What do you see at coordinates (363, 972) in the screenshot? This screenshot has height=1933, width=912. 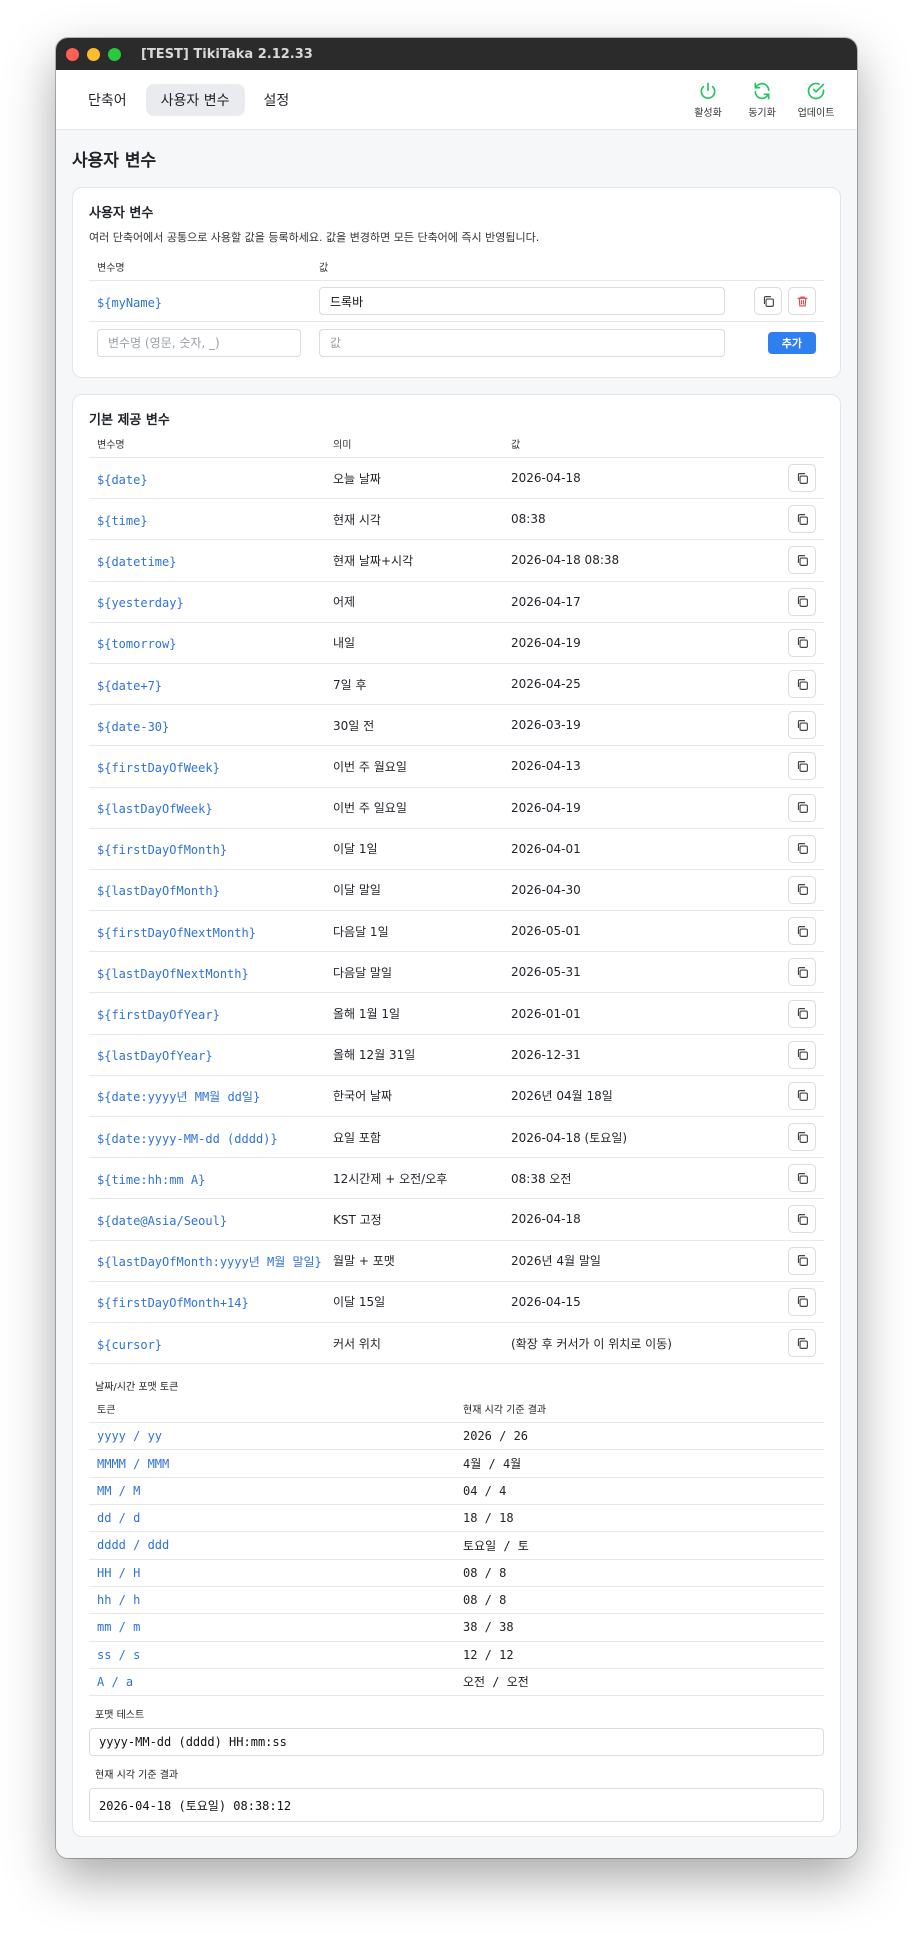 I see `variable-meaning: 다음달 말일` at bounding box center [363, 972].